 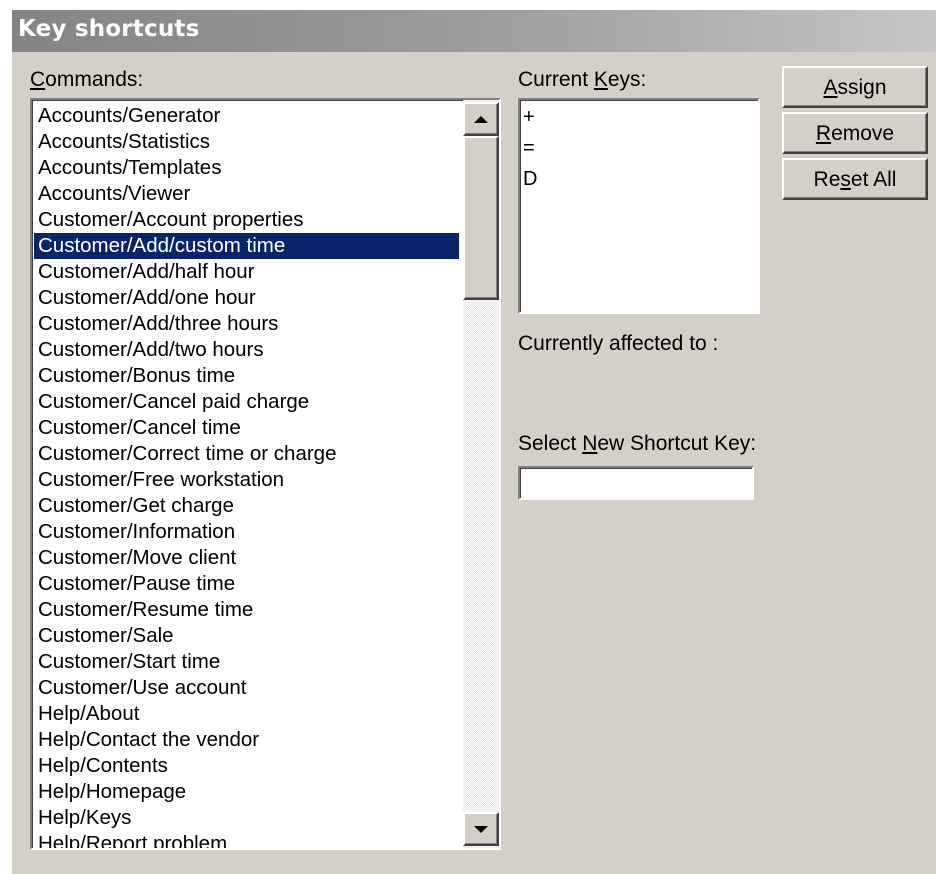 What do you see at coordinates (246, 688) in the screenshot?
I see `command-list-item: Customer/Use account` at bounding box center [246, 688].